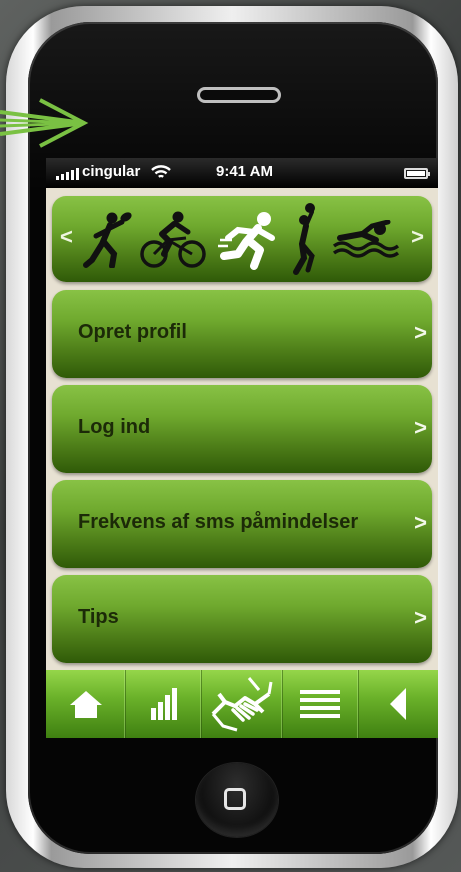 This screenshot has width=461, height=872. I want to click on home-icon, so click(85, 704).